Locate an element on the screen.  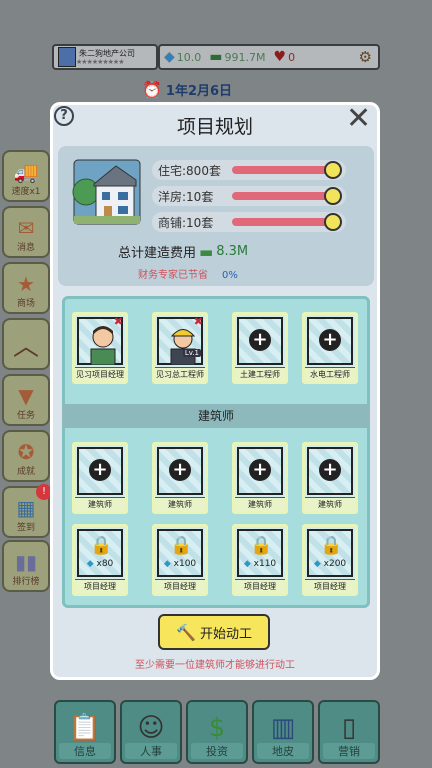
price-value: x100 is located at coordinates (185, 564).